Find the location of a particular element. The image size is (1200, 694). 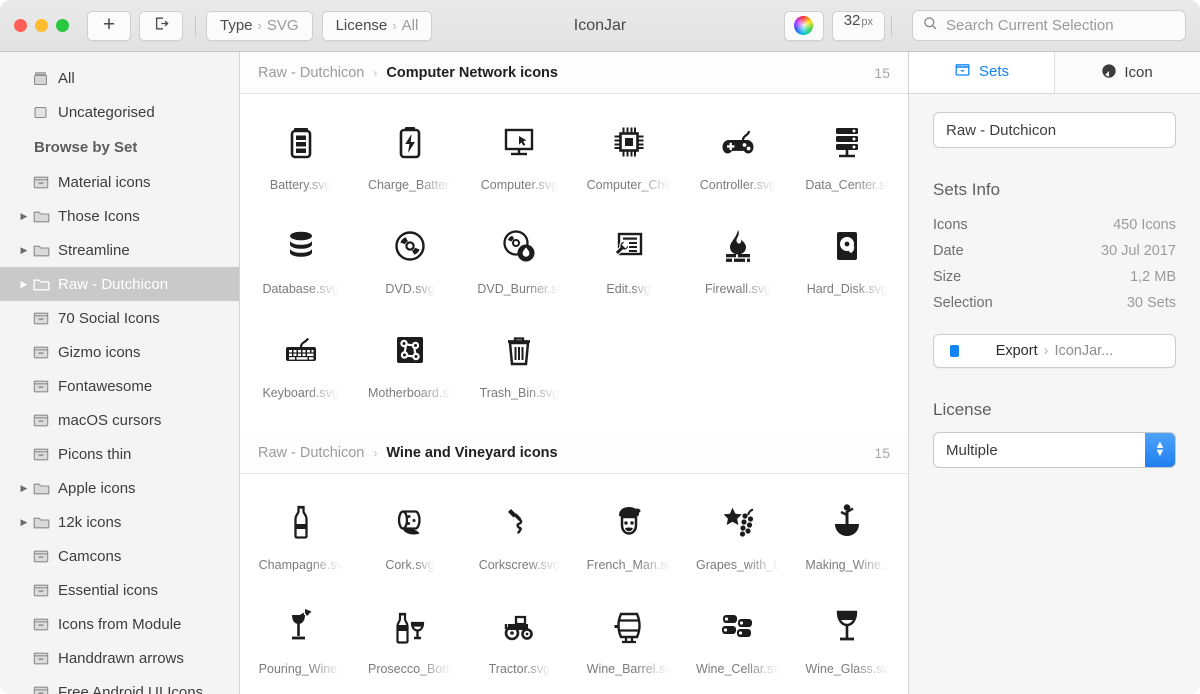

export-button is located at coordinates (161, 25).